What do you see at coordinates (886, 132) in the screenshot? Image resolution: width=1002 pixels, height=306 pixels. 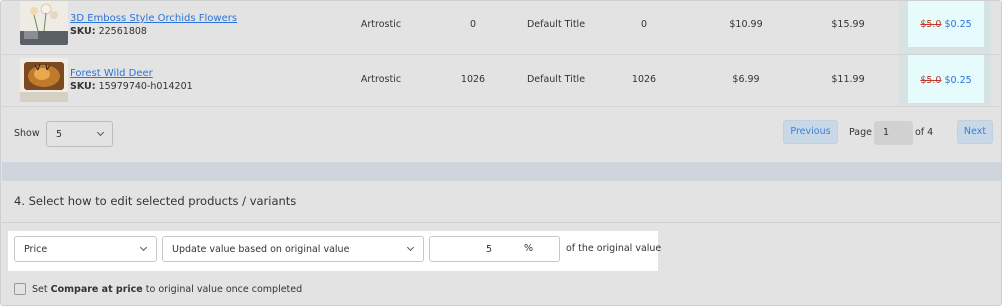 I see `page-number-value: 1` at bounding box center [886, 132].